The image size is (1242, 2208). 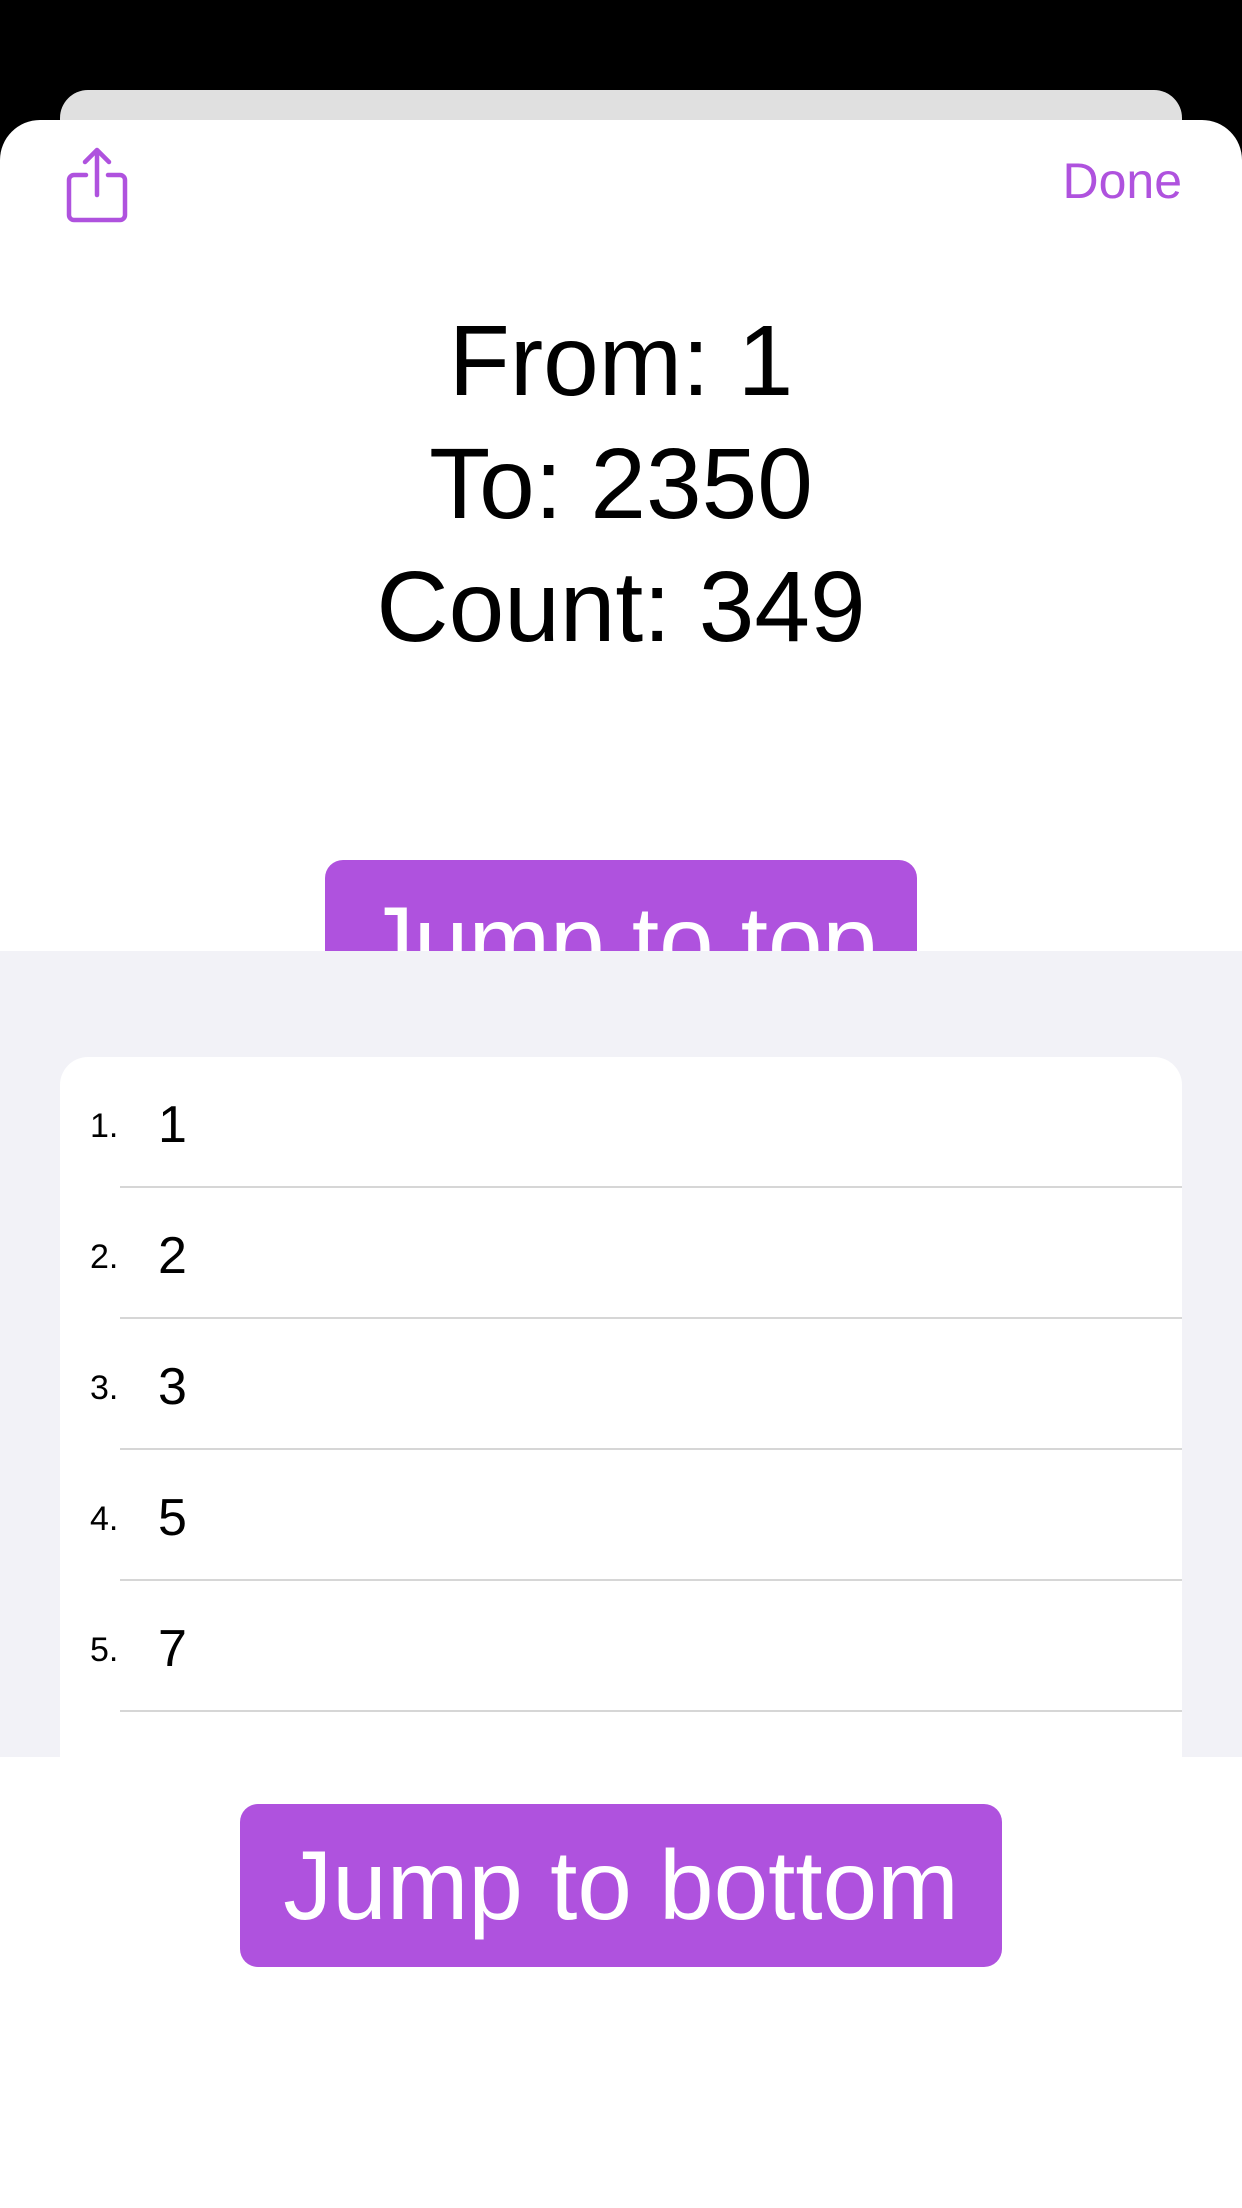 What do you see at coordinates (172, 1518) in the screenshot?
I see `list-item-value: 5` at bounding box center [172, 1518].